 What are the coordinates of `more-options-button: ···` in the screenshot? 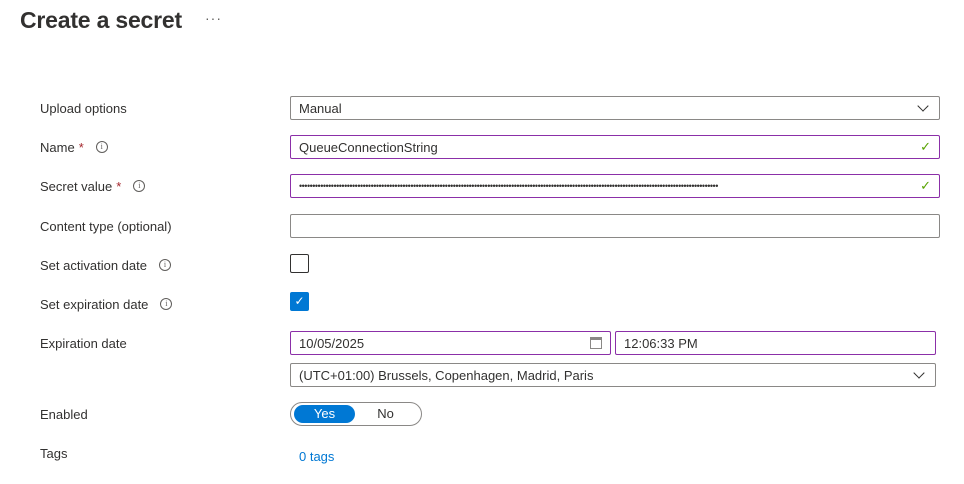 It's located at (213, 18).